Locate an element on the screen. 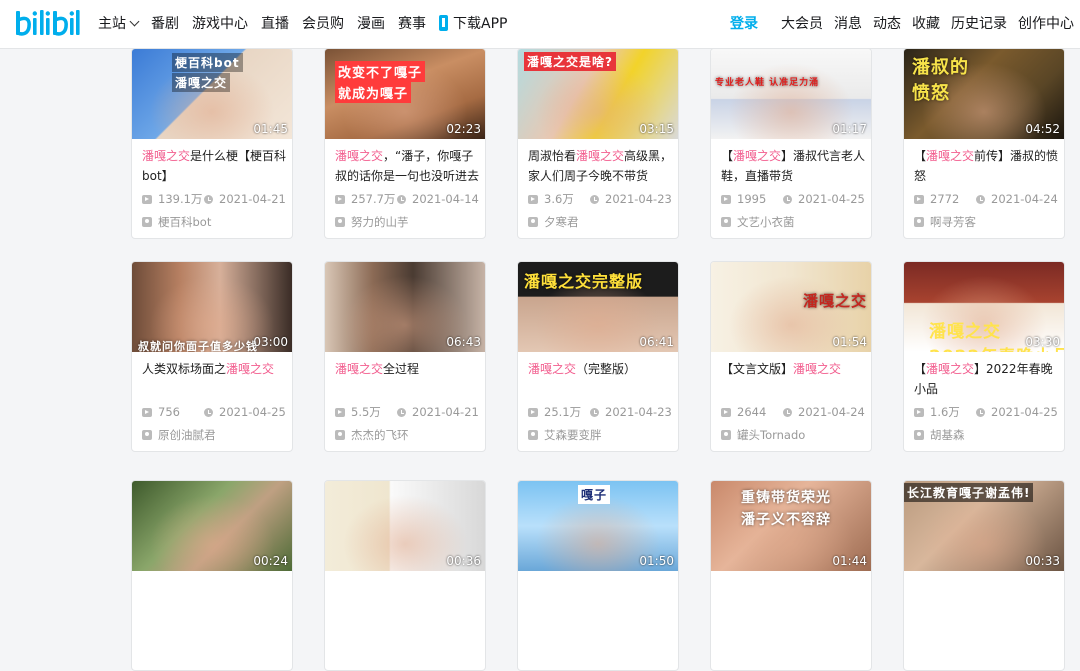 This screenshot has width=1080, height=671. upload-date: 2021-04-23 is located at coordinates (631, 412).